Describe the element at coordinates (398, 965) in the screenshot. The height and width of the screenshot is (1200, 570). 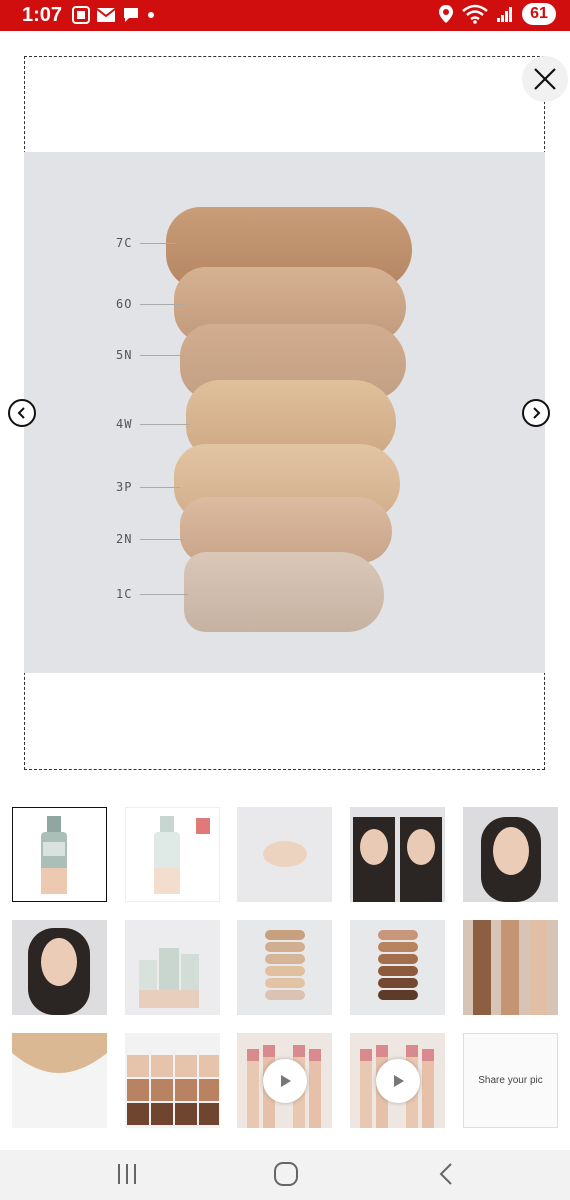
I see `swatches-deep-image` at that location.